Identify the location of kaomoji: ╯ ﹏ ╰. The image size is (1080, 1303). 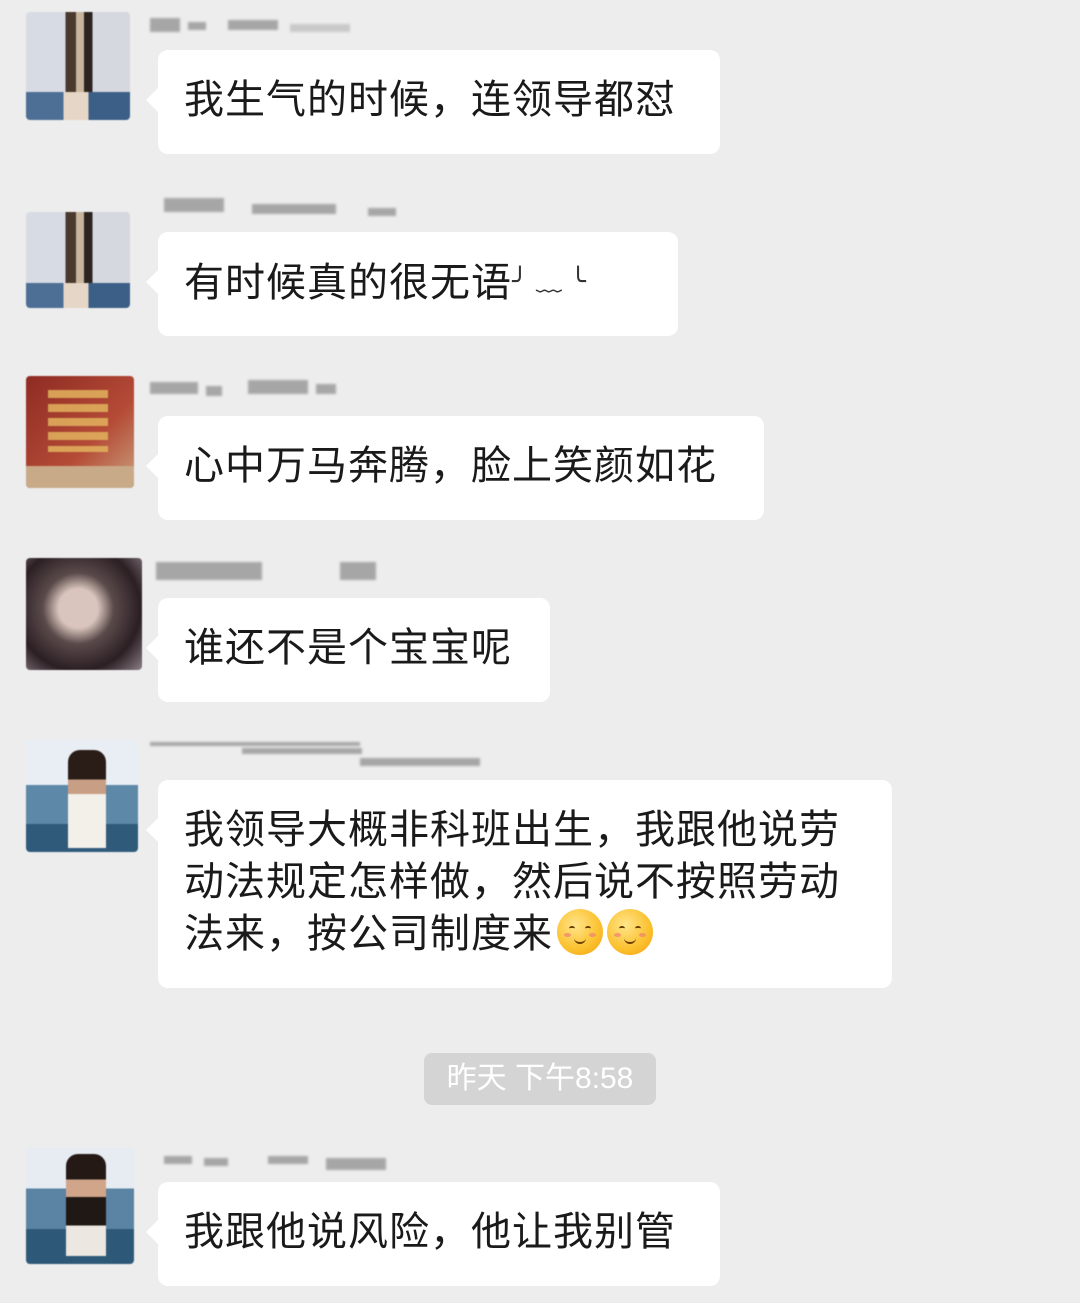
(549, 282).